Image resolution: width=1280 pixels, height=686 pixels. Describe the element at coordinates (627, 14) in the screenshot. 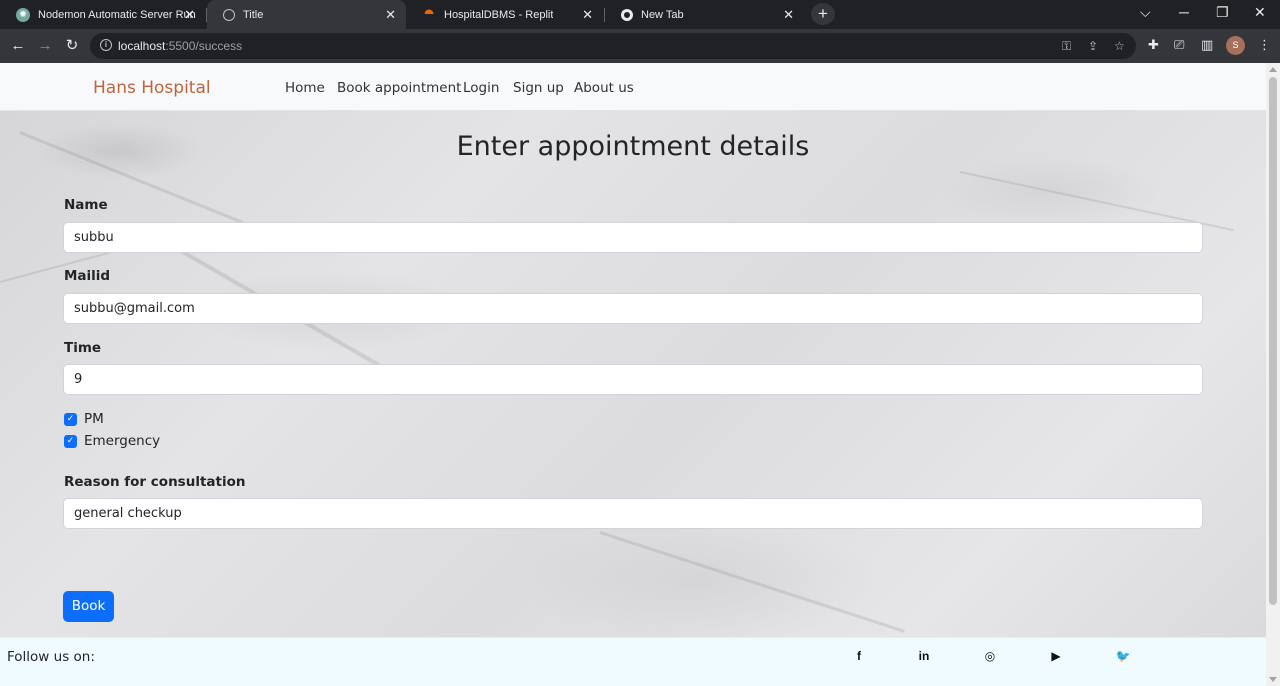

I see `chrome-icon` at that location.